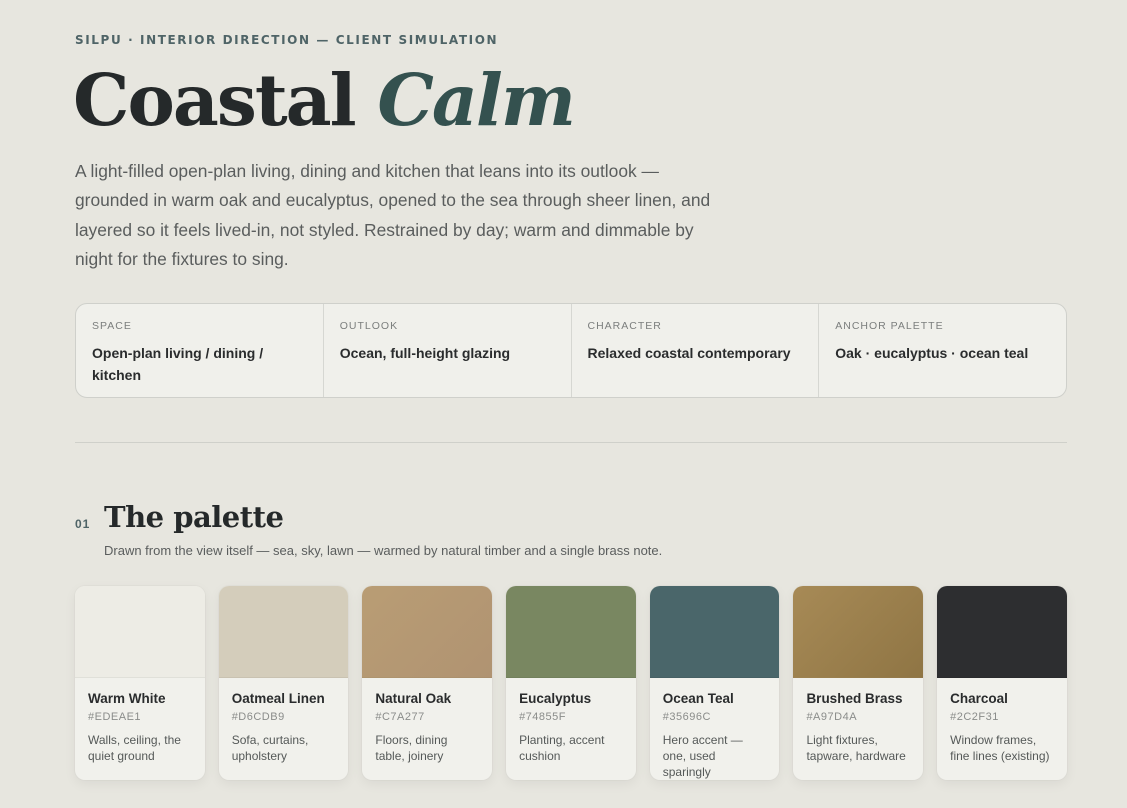 This screenshot has height=808, width=1127. Describe the element at coordinates (115, 717) in the screenshot. I see `swatch-hex: #EDEAE1` at that location.